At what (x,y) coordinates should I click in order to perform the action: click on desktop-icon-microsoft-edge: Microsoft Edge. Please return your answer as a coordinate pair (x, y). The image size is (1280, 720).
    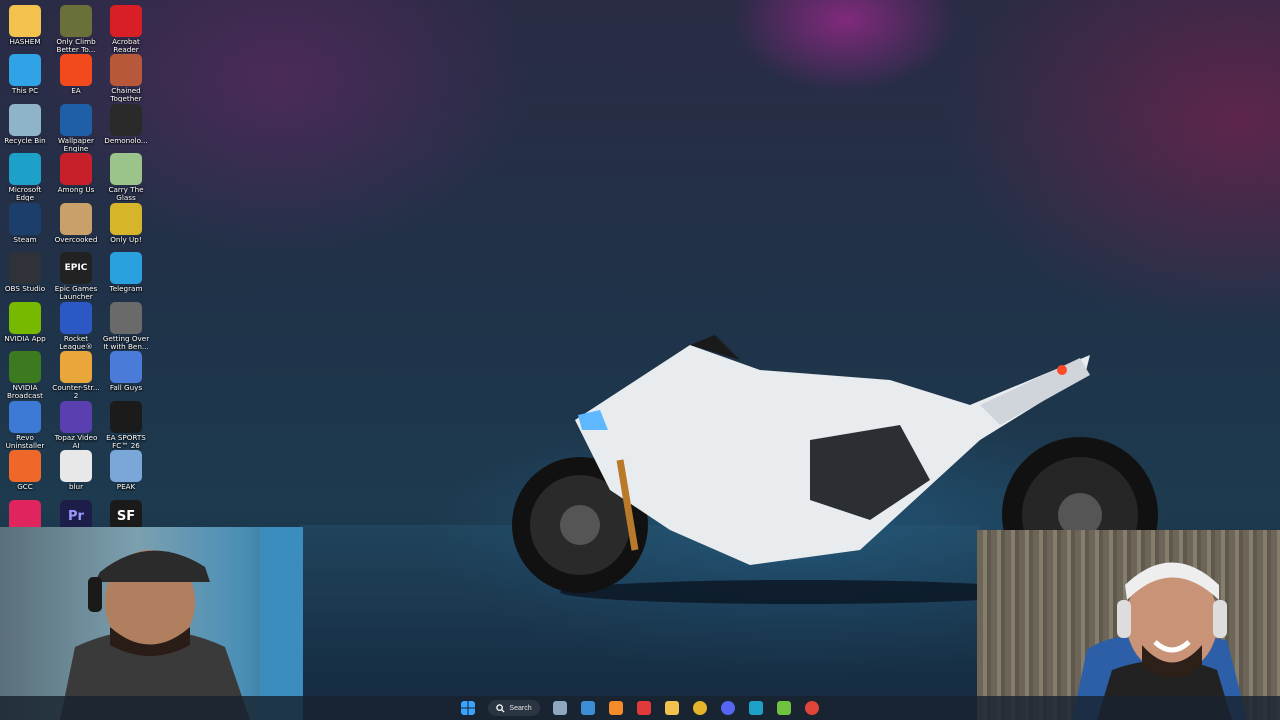
    Looking at the image, I should click on (25, 177).